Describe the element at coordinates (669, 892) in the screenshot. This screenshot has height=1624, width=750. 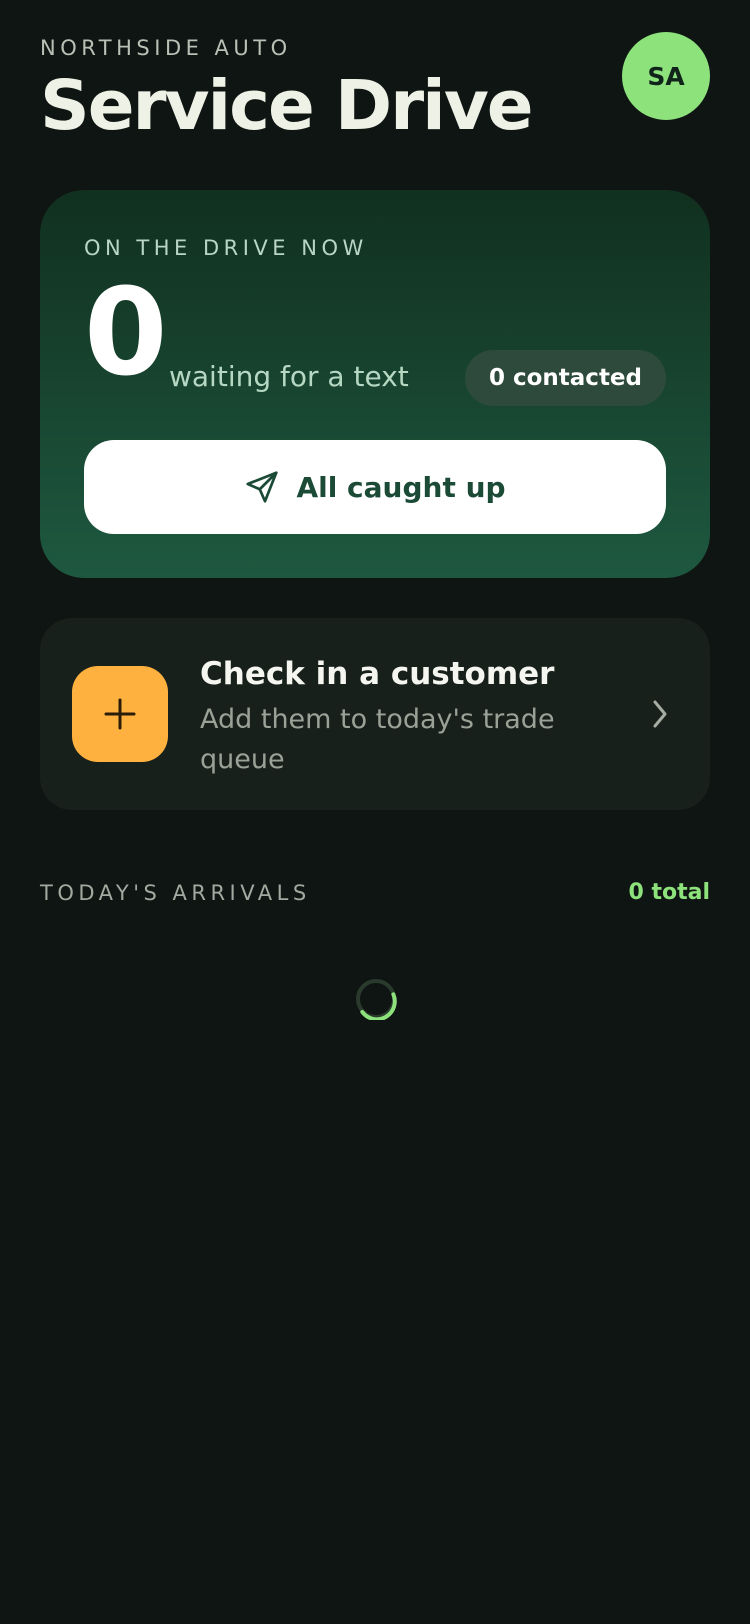
I see `arrivals-total: 0 total` at that location.